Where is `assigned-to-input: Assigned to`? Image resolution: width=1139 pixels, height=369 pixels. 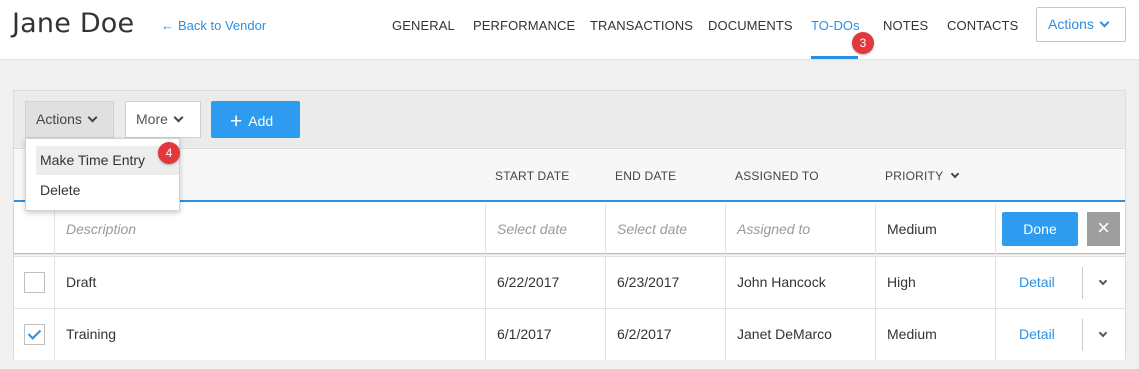
assigned-to-input: Assigned to is located at coordinates (800, 229).